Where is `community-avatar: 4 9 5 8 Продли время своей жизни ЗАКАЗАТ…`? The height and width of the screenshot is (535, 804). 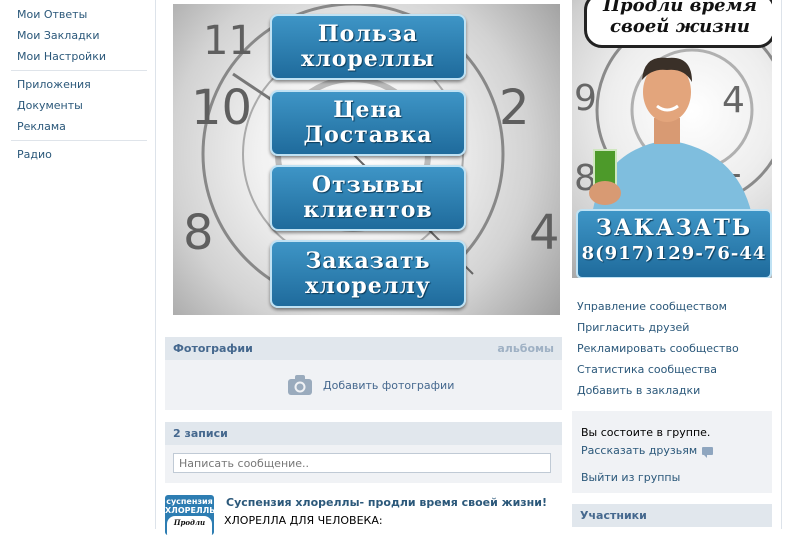
community-avatar: 4 9 5 8 Продли время своей жизни ЗАКАЗАТ… is located at coordinates (672, 139).